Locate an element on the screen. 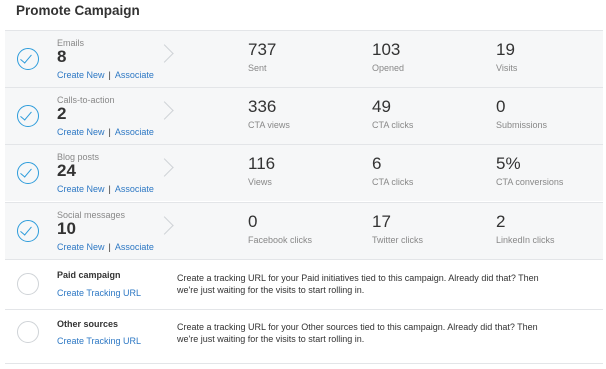  stat-caption: Opened is located at coordinates (388, 68).